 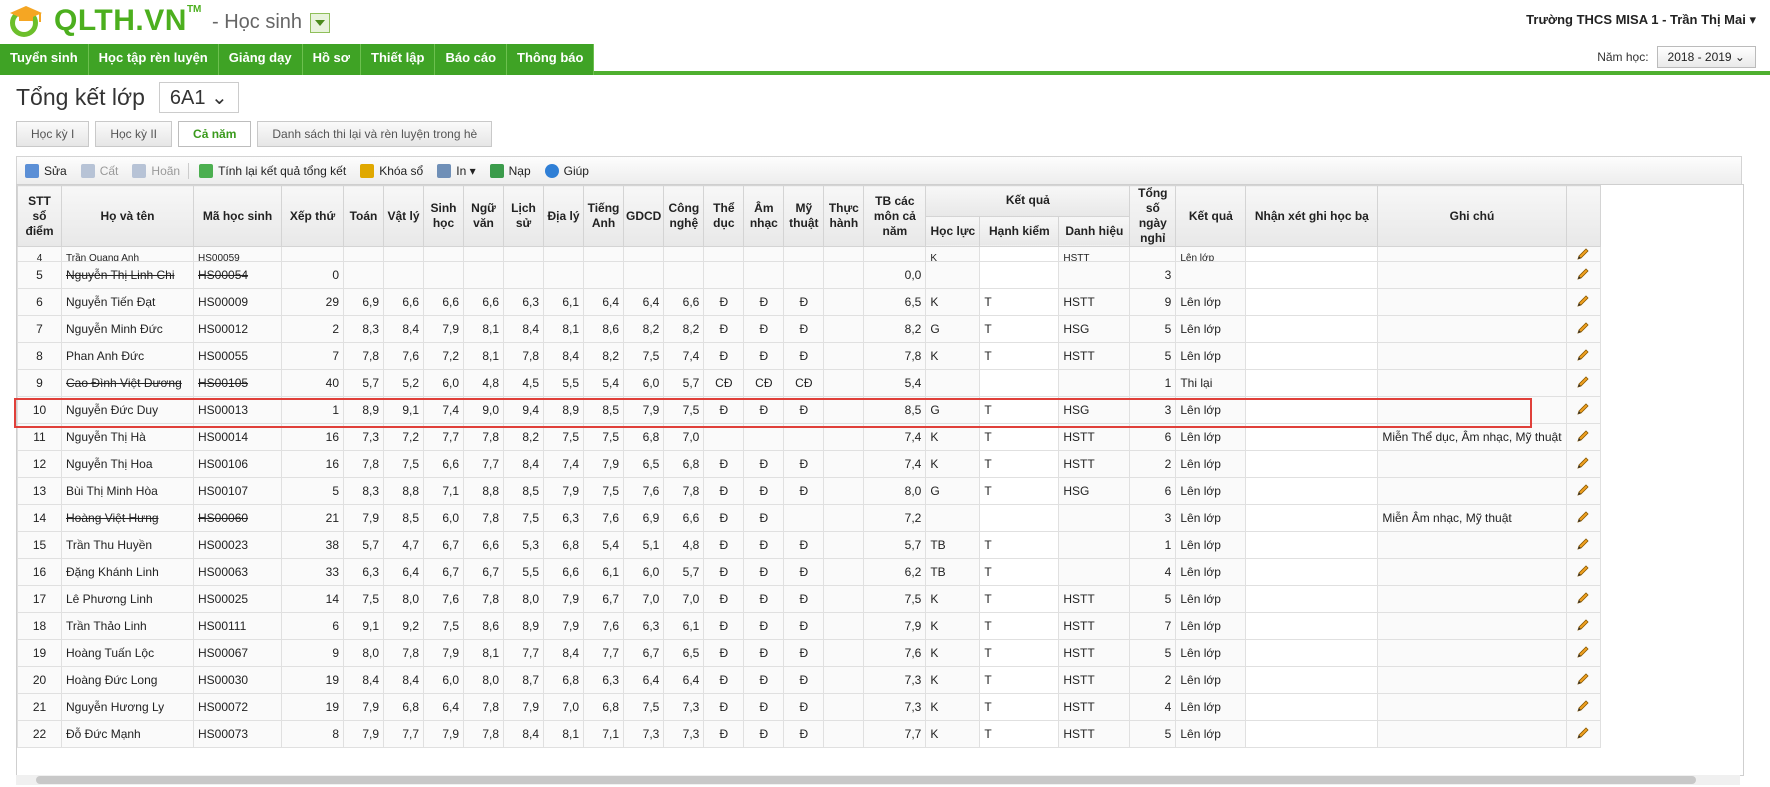 I want to click on cell-name: Đỗ Đức Mạnh, so click(x=127, y=734).